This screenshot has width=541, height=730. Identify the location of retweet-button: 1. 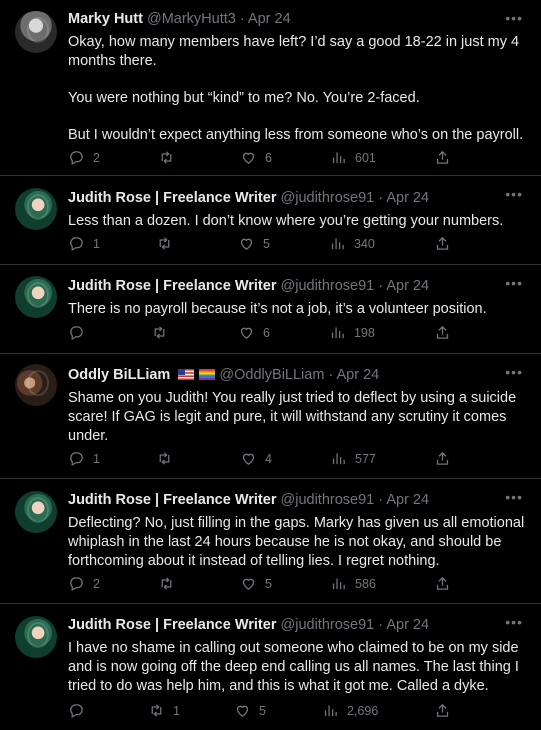
(164, 710).